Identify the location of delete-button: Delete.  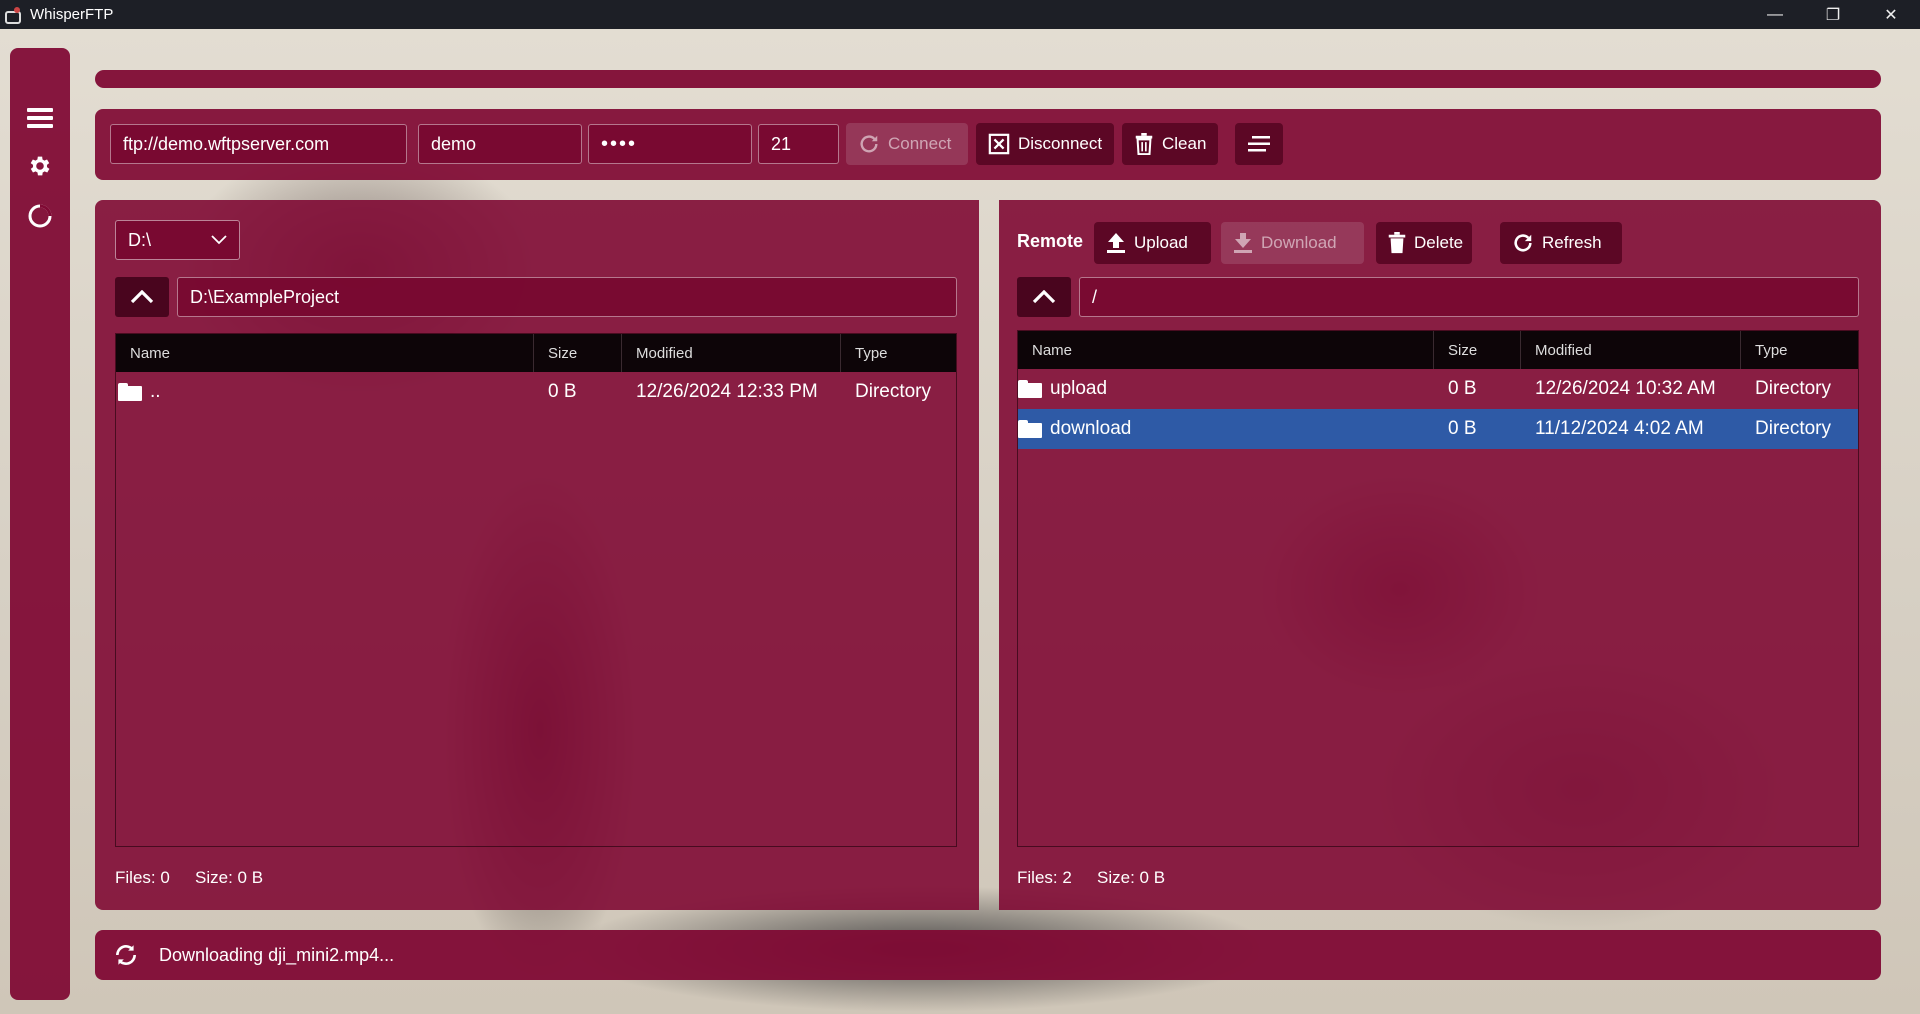
(1424, 243).